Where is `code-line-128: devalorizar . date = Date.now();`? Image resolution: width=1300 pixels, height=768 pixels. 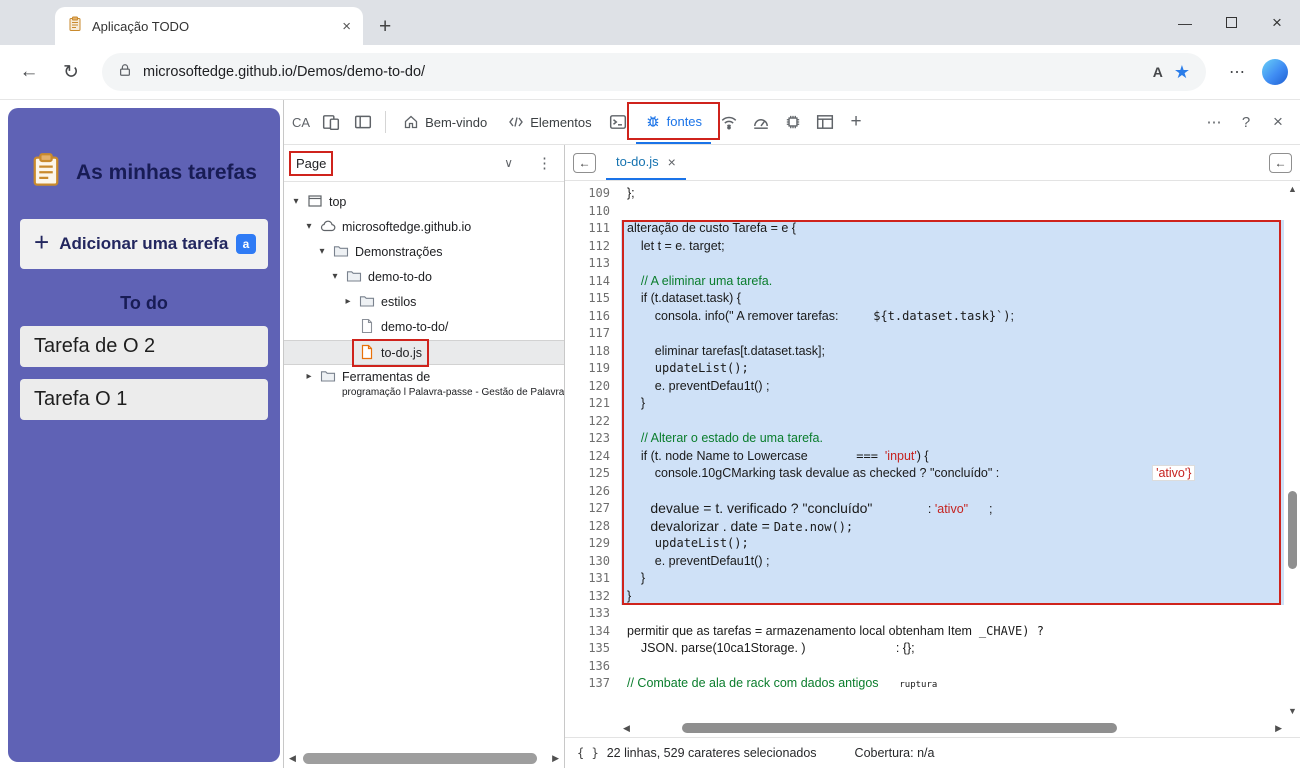 code-line-128: devalorizar . date = Date.now(); is located at coordinates (952, 526).